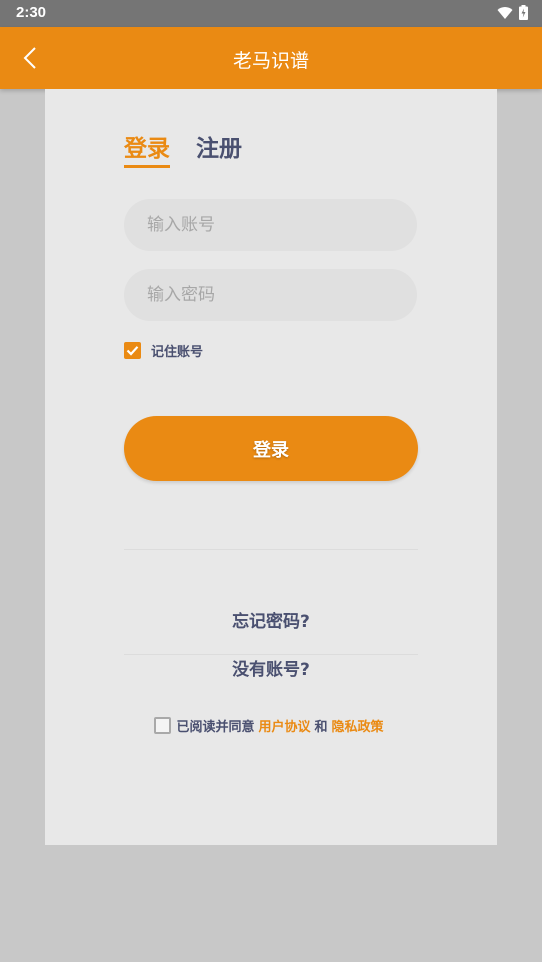 The image size is (542, 962). I want to click on agreement-and: 和, so click(321, 727).